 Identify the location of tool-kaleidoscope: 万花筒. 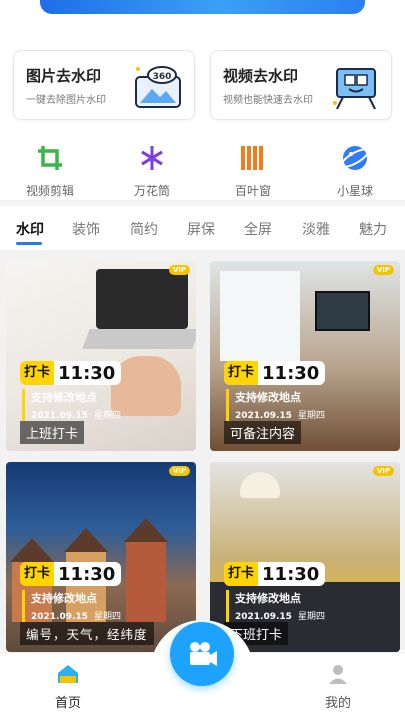
(152, 171).